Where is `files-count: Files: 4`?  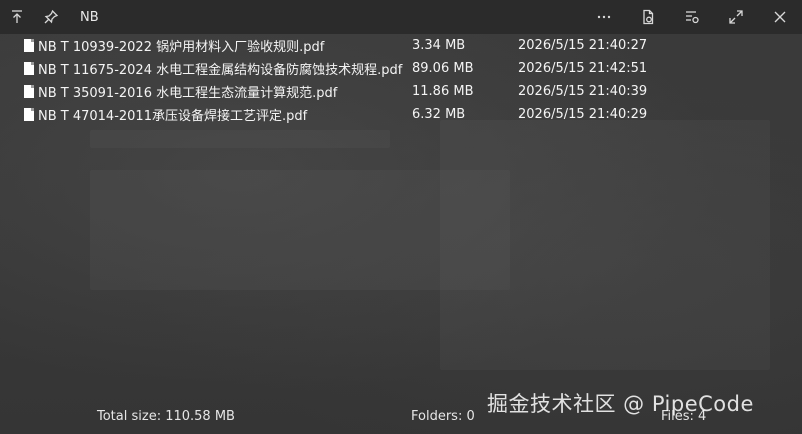 files-count: Files: 4 is located at coordinates (684, 416).